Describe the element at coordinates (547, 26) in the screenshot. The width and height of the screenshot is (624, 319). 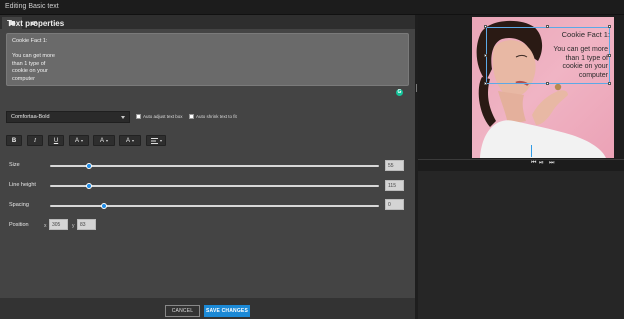
I see `resize-handle-n` at that location.